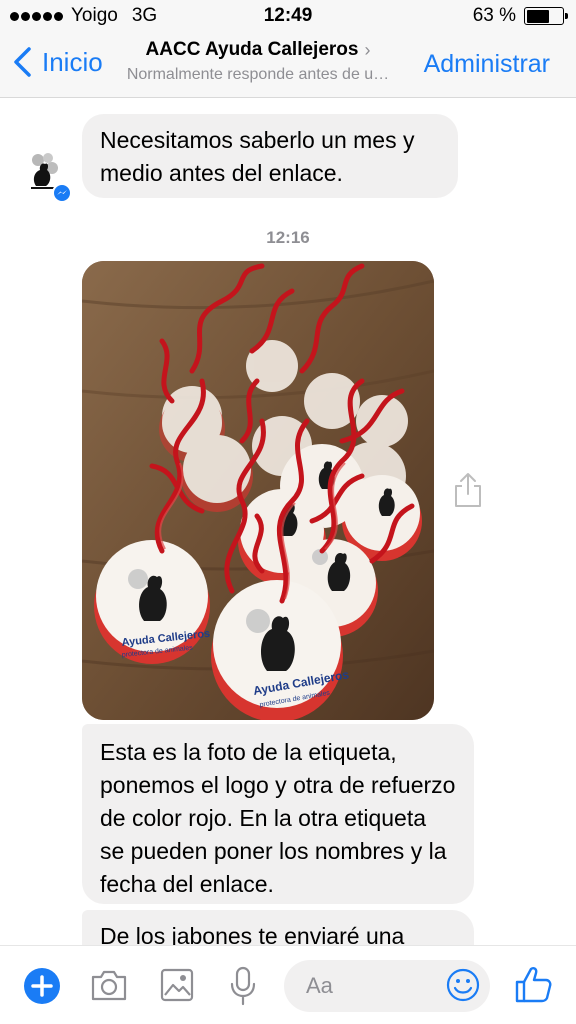  I want to click on administrar-button: Administrar, so click(487, 64).